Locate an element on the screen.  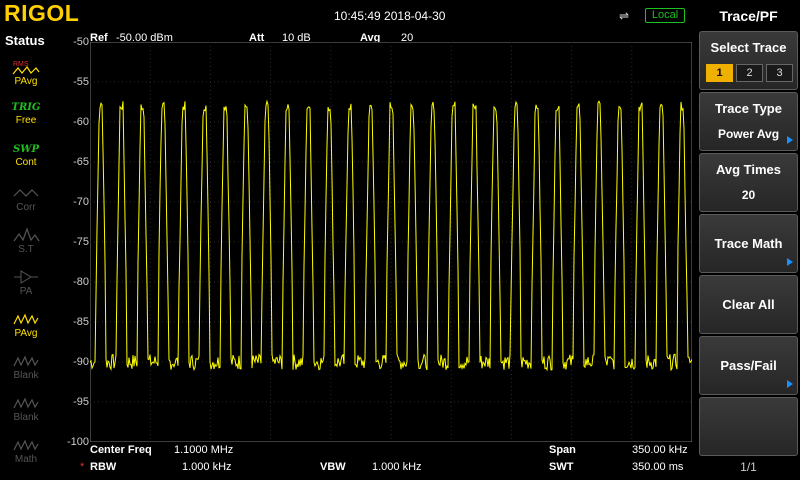
pass-fail-button: Pass/Fail is located at coordinates (748, 365).